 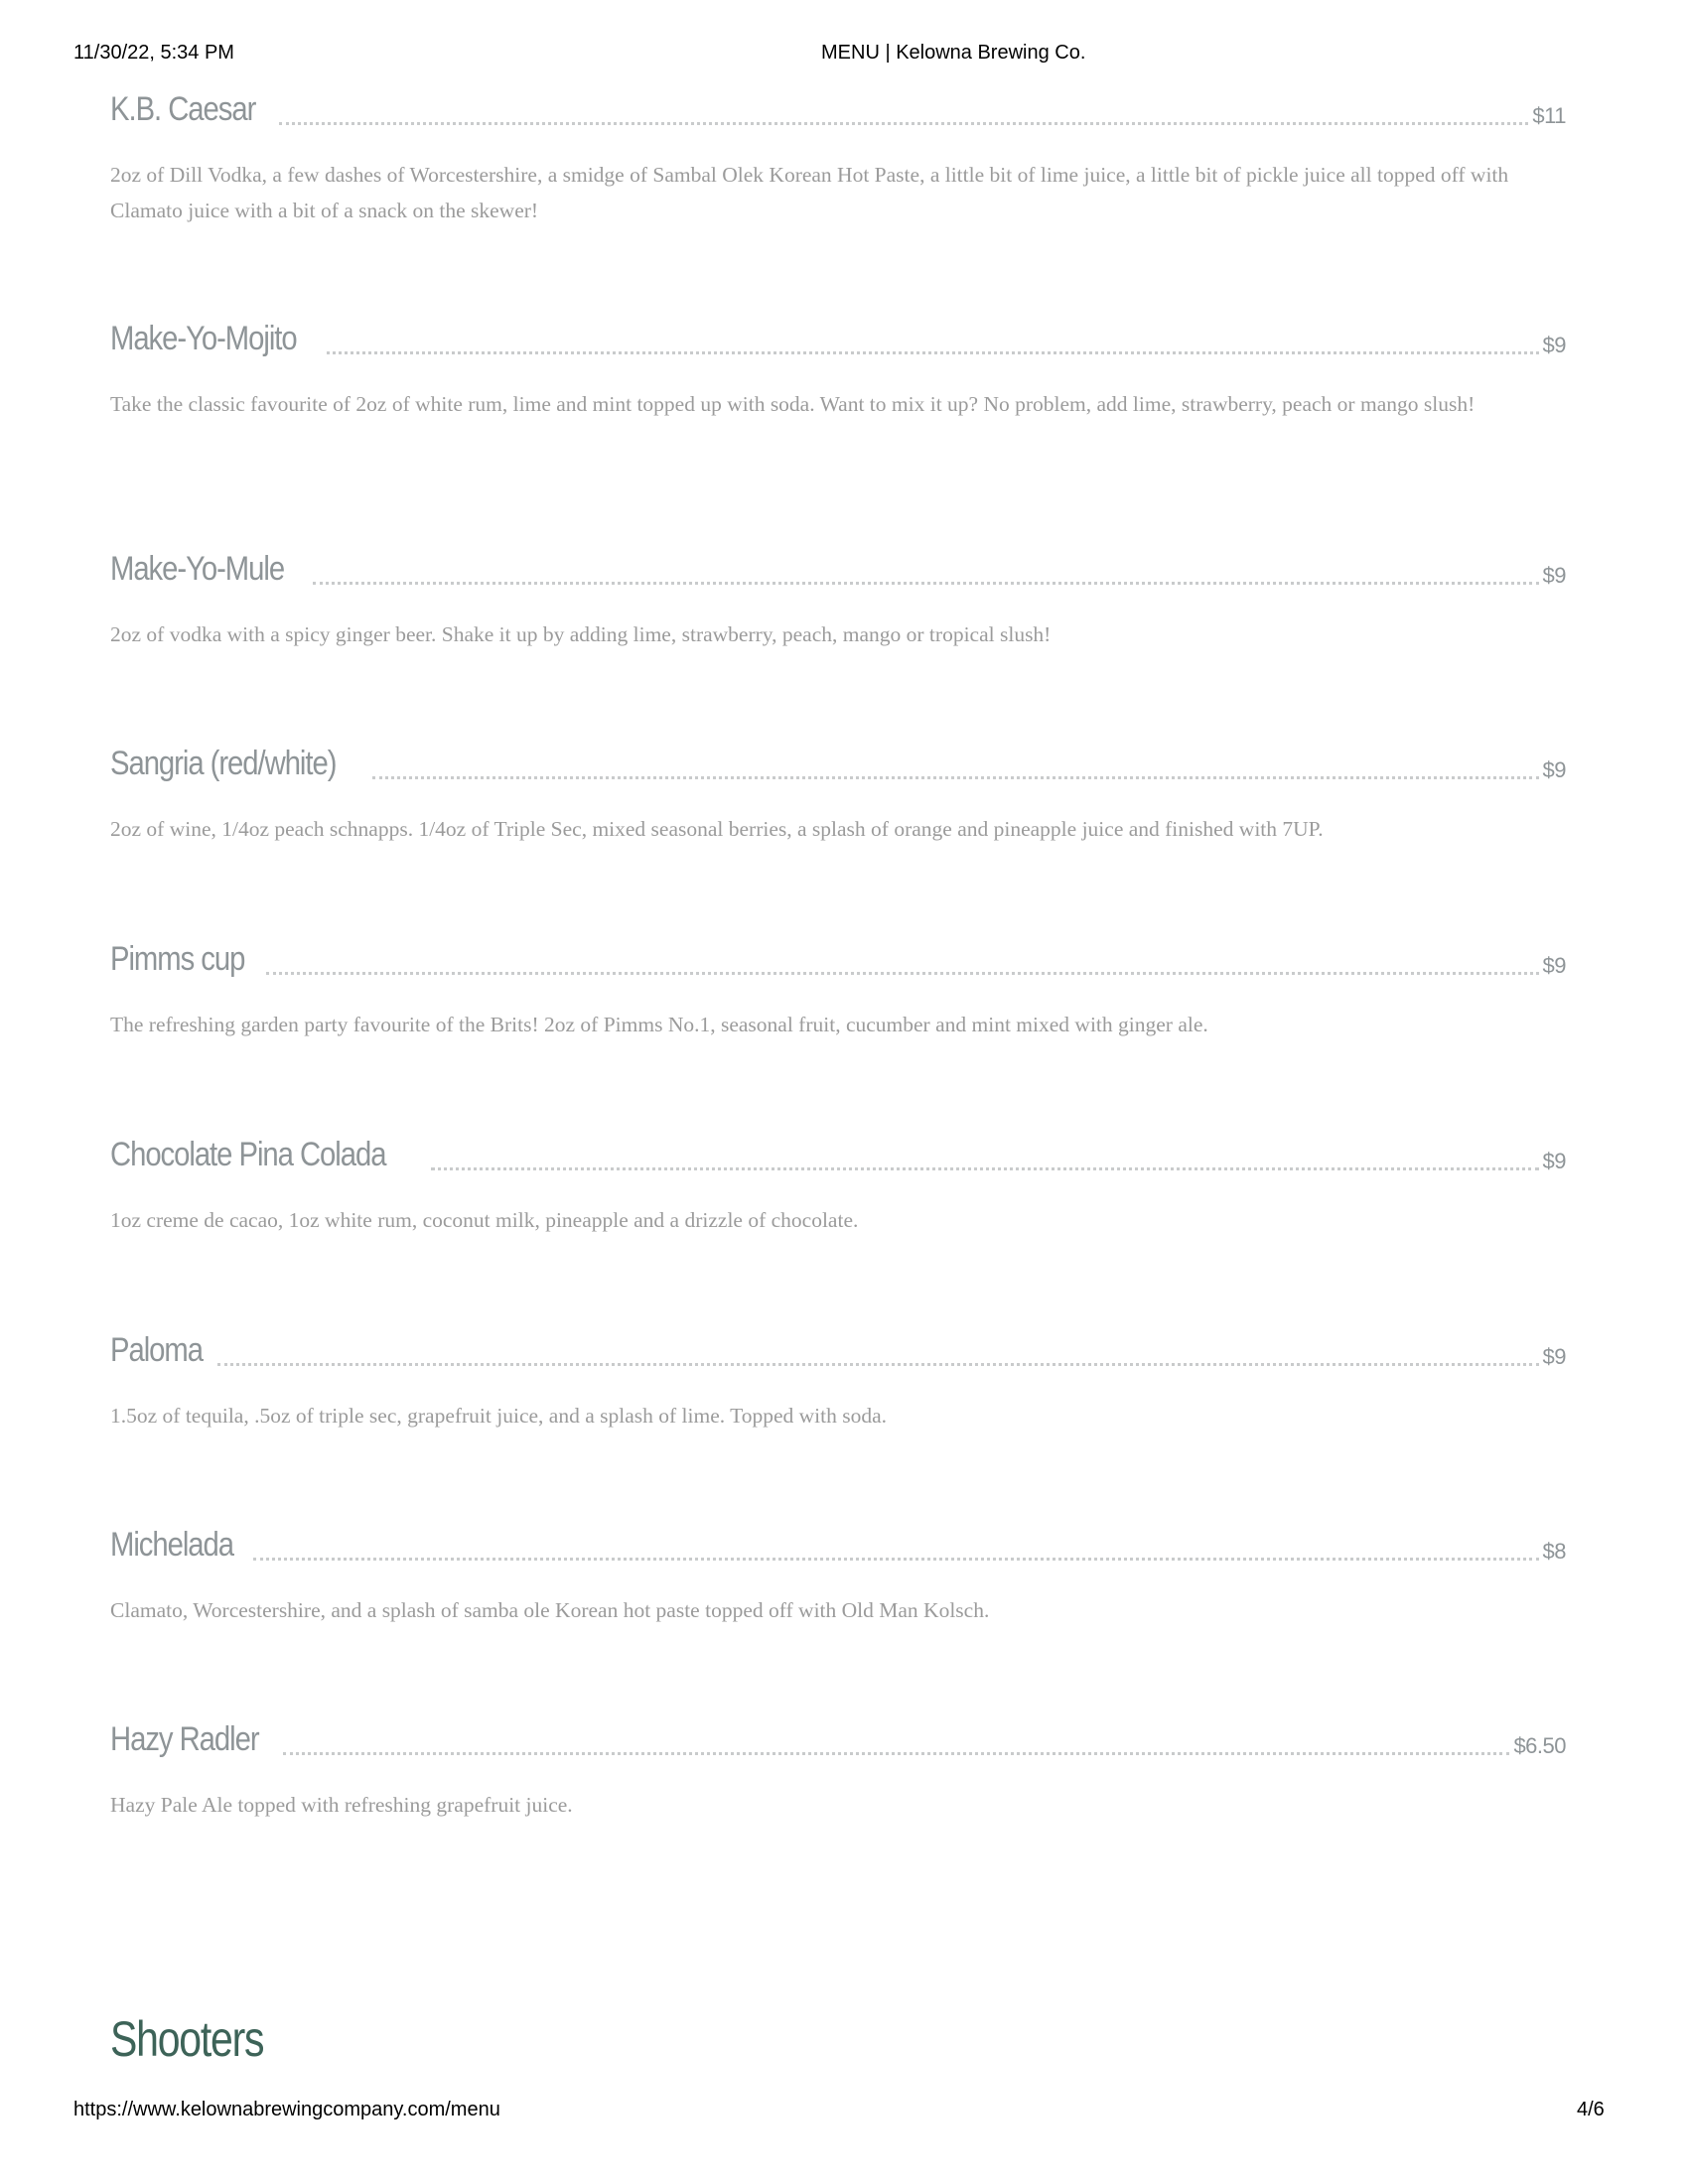 I want to click on menu-item-header: Sangria (red/white) $9, so click(x=838, y=763).